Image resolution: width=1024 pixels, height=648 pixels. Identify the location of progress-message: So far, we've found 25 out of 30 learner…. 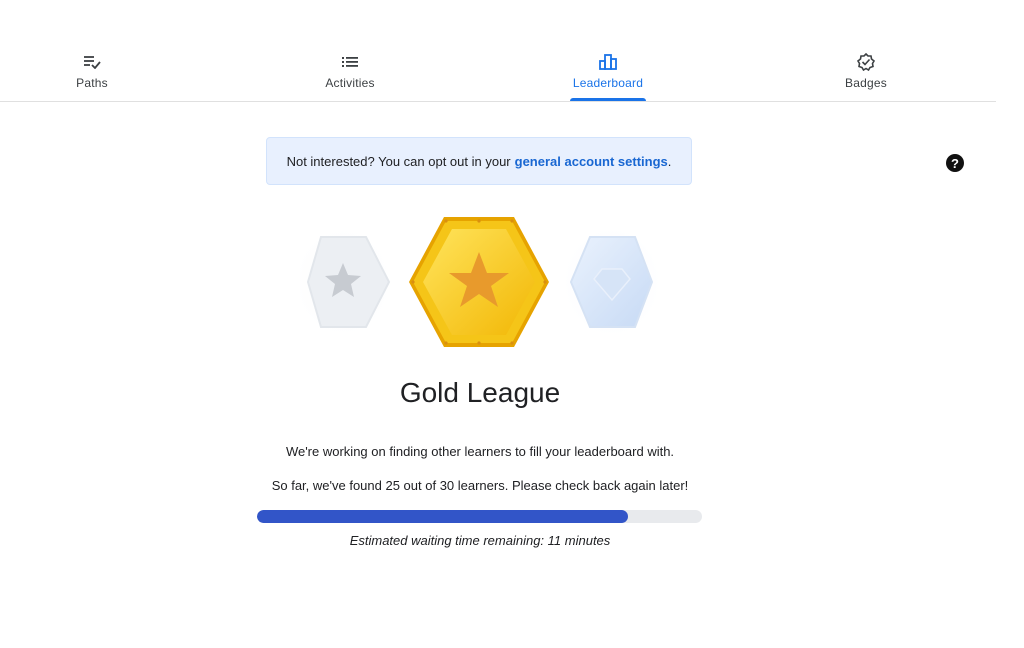
(480, 485).